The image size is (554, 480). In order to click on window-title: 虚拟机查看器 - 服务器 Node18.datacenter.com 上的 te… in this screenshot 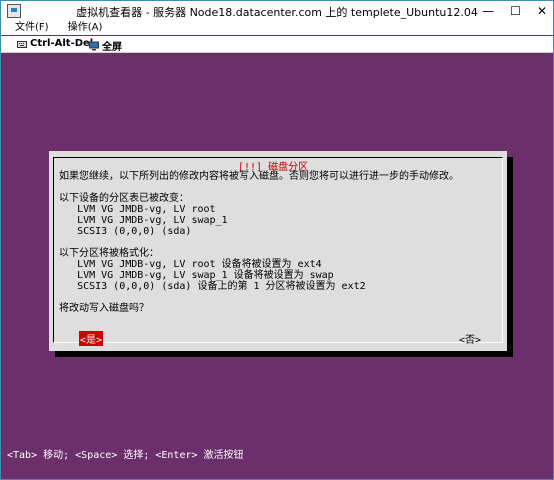, I will do `click(277, 12)`.